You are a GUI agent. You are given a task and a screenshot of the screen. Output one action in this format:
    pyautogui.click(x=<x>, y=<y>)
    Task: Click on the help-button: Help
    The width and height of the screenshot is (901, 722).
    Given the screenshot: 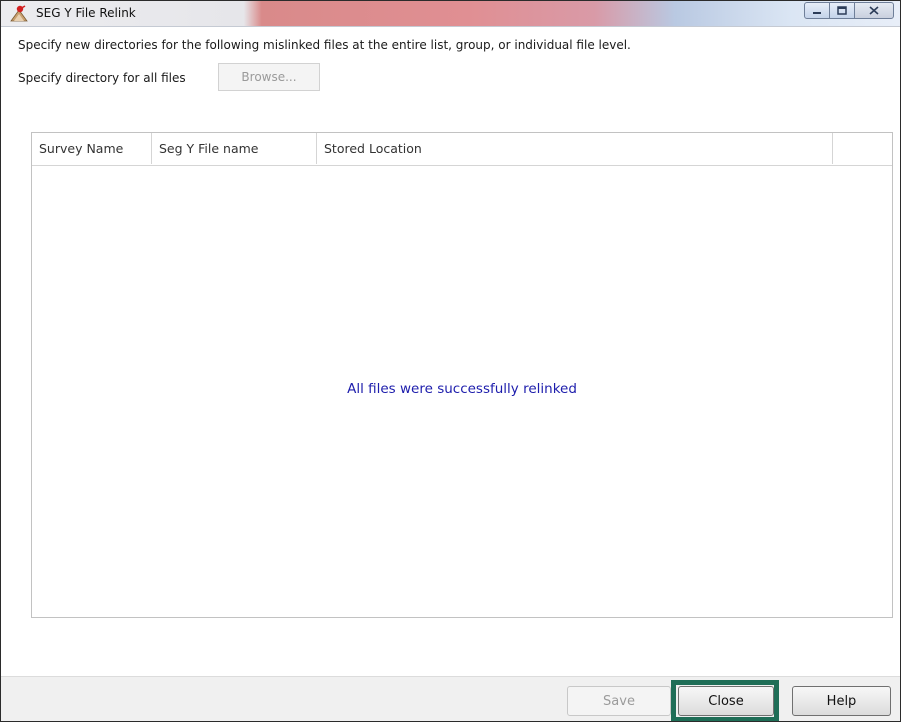 What is the action you would take?
    pyautogui.click(x=841, y=701)
    